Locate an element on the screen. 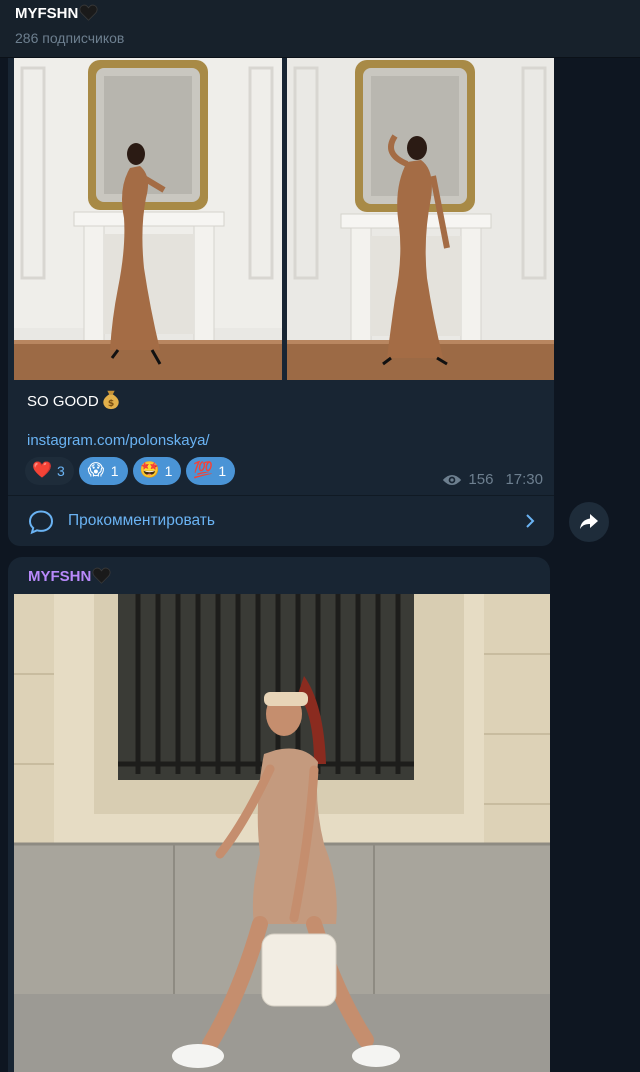 This screenshot has height=1072, width=640. share-button is located at coordinates (589, 522).